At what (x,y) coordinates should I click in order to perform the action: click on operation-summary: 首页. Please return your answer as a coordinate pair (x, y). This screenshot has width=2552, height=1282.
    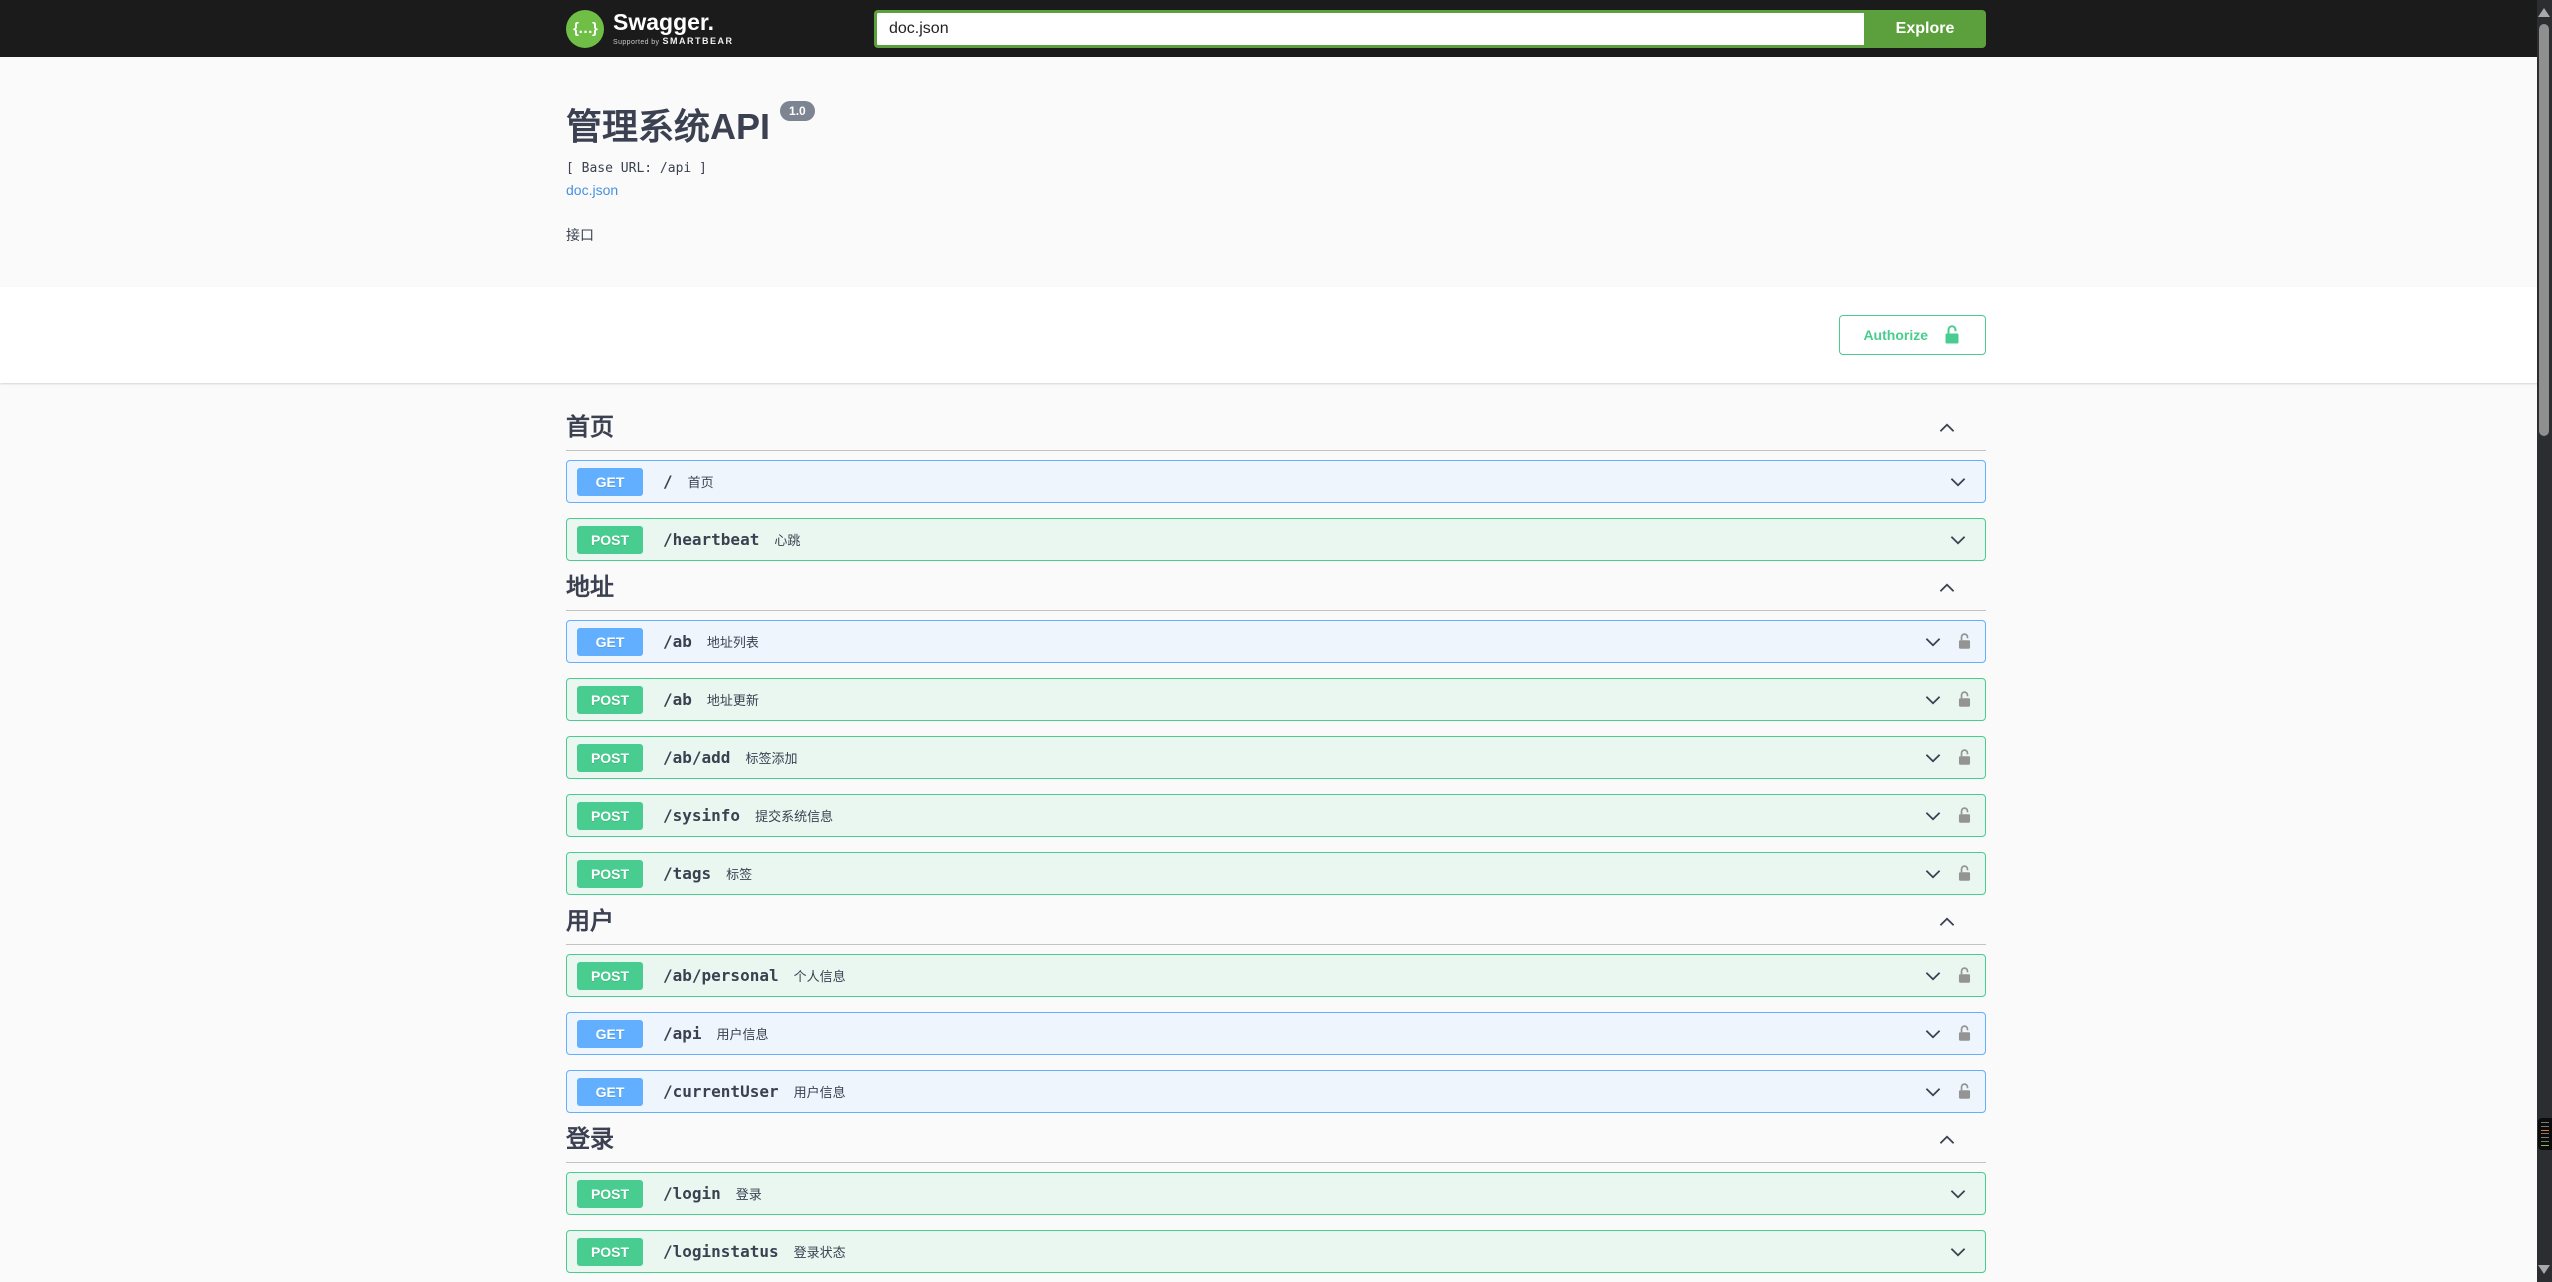
    Looking at the image, I should click on (700, 482).